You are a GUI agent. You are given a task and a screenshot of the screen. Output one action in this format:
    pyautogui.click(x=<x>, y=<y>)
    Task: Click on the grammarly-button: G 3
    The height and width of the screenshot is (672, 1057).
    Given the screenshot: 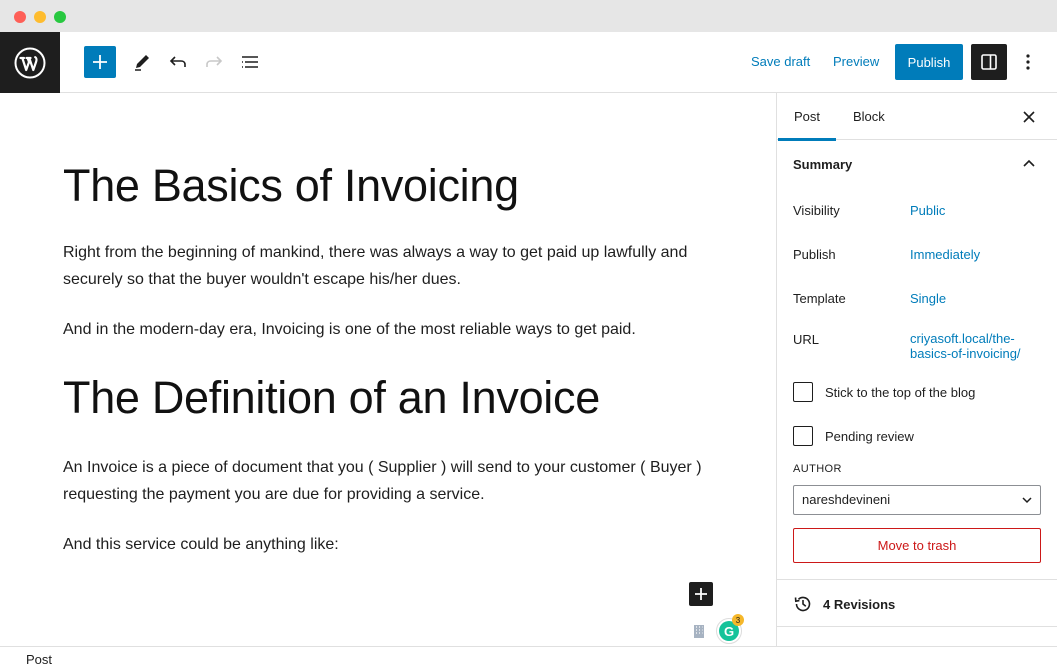 What is the action you would take?
    pyautogui.click(x=730, y=629)
    